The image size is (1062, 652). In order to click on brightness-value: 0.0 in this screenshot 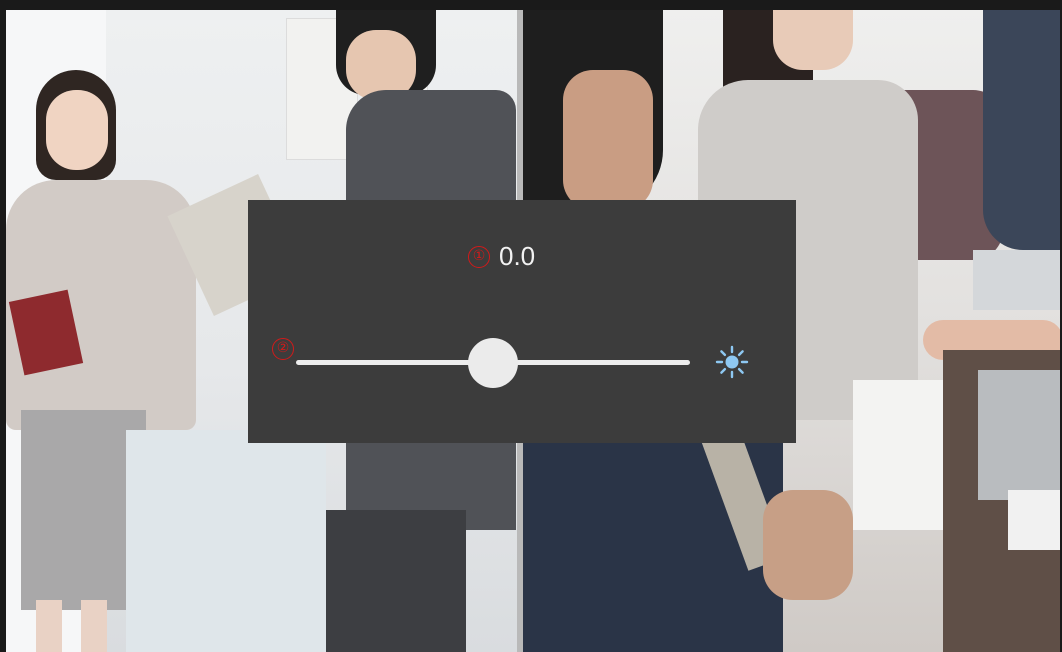, I will do `click(517, 256)`.